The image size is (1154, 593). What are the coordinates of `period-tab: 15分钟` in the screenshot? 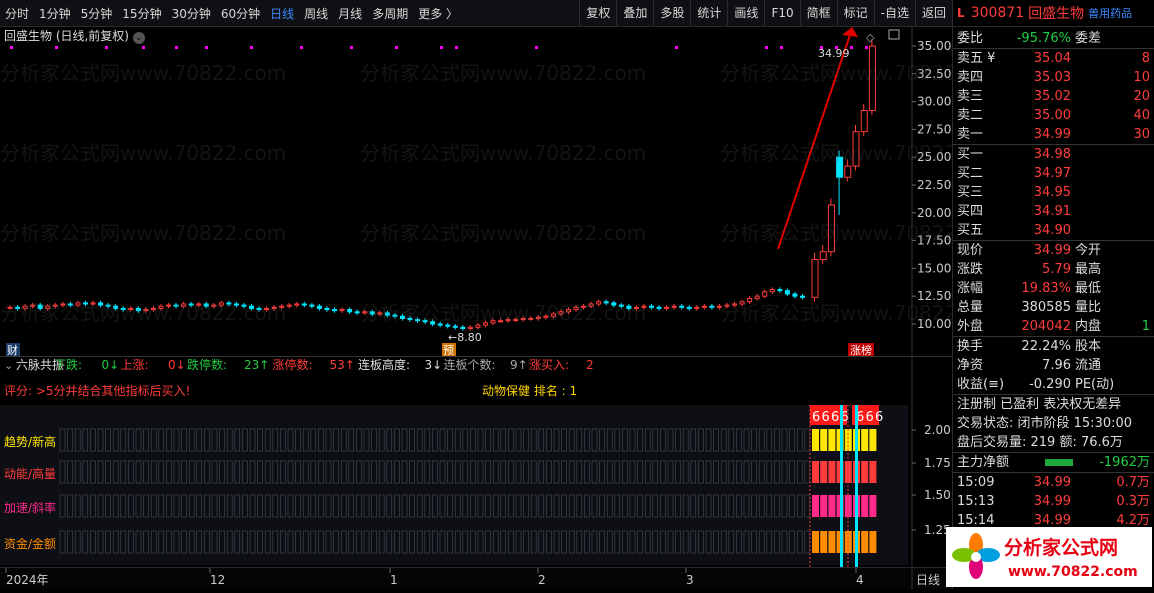 It's located at (141, 13).